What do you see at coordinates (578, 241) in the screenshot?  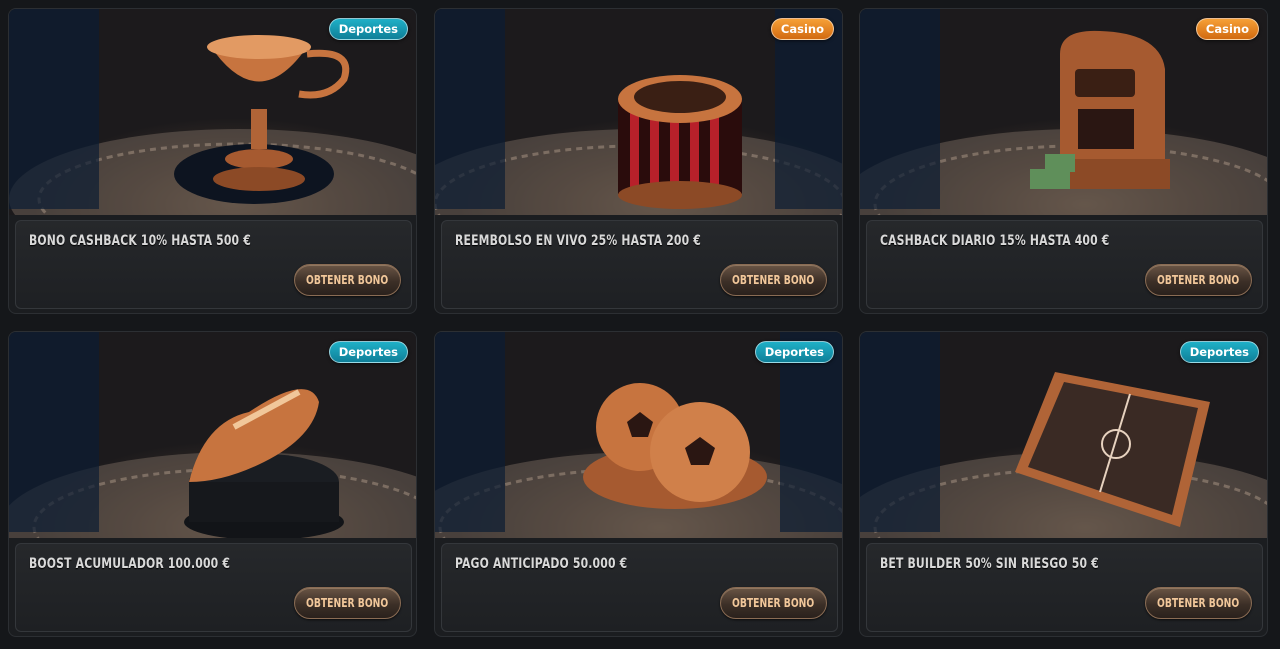 I see `promo-title: REEMBOLSO EN VIVO 25% HASTA 200 €` at bounding box center [578, 241].